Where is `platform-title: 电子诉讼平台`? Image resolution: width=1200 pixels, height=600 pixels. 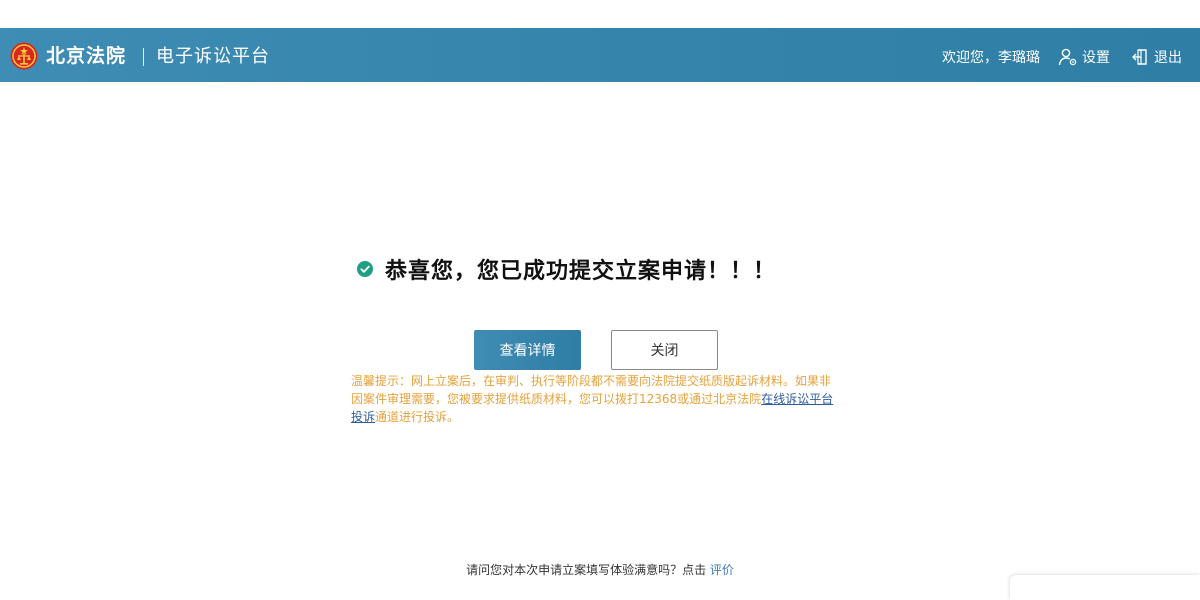 platform-title: 电子诉讼平台 is located at coordinates (213, 56).